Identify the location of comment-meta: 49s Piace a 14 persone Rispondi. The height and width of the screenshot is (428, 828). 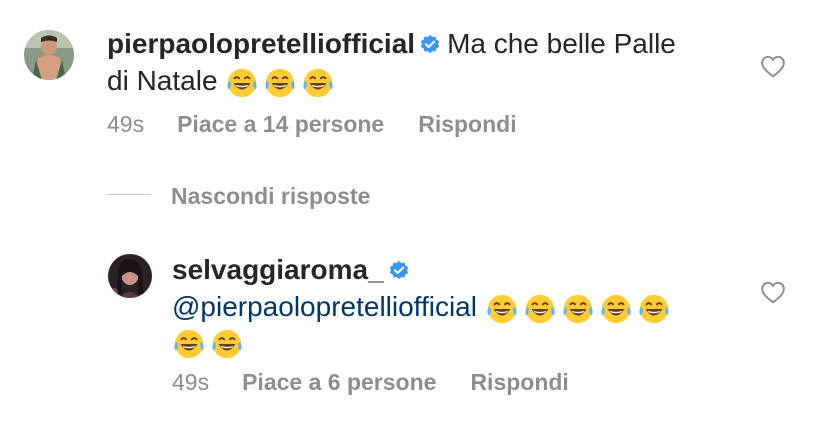
(312, 124).